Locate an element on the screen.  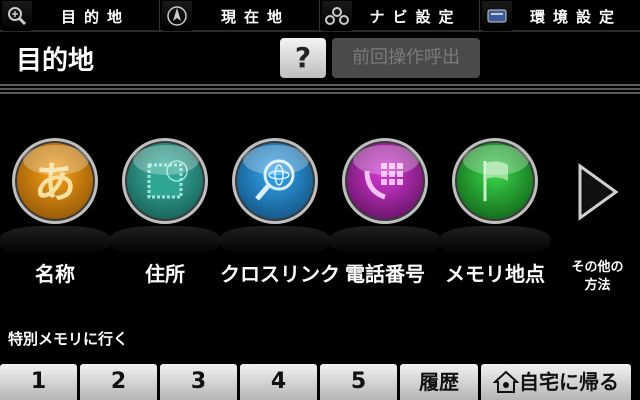
header-divider is located at coordinates (320, 89).